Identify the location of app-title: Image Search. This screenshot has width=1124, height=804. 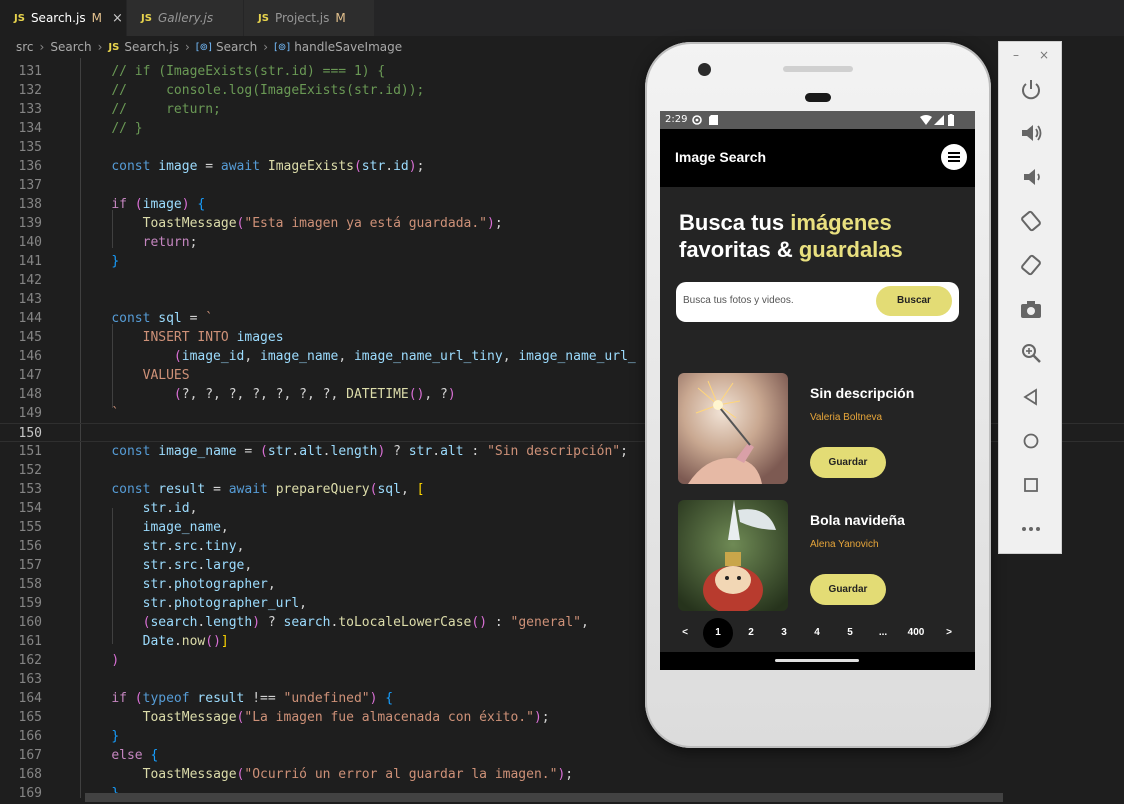
(721, 157).